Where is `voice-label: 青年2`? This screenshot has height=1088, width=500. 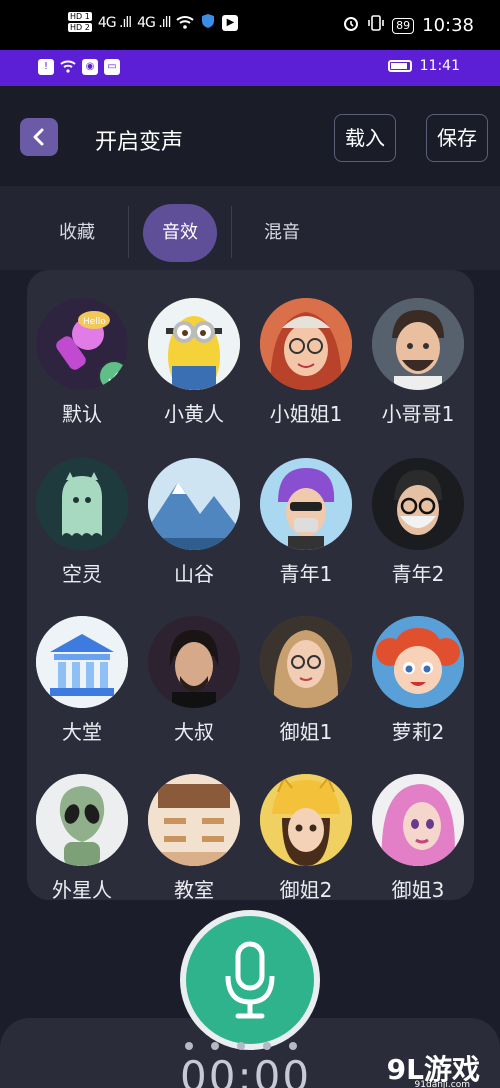
voice-label: 青年2 is located at coordinates (418, 574).